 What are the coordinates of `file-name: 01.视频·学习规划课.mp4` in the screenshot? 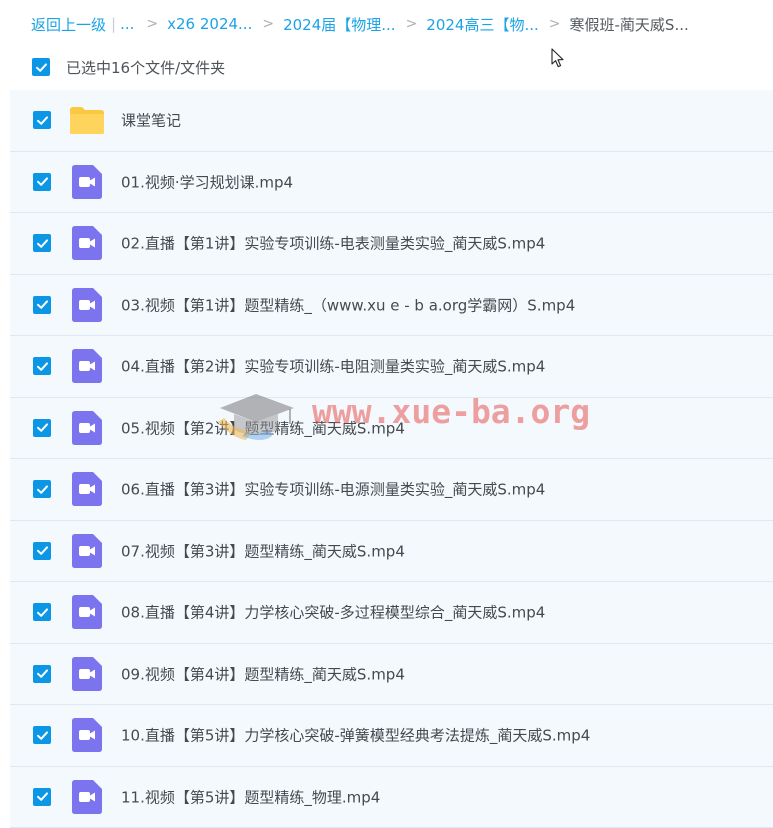 It's located at (207, 181).